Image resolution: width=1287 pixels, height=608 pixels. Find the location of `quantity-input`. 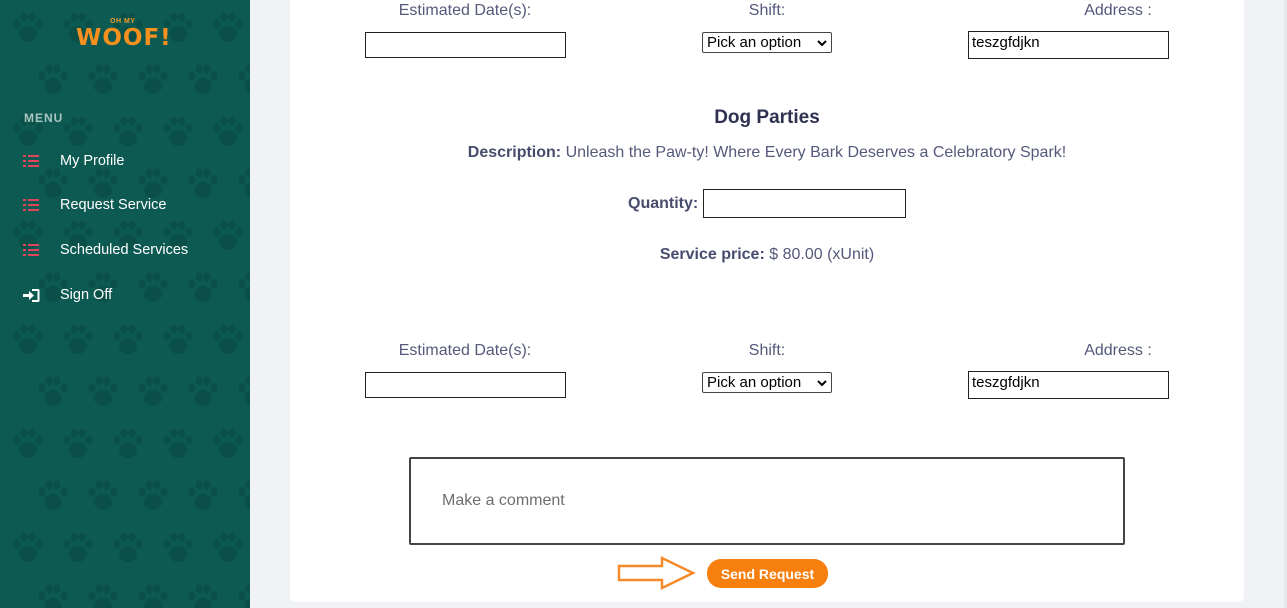

quantity-input is located at coordinates (804, 203).